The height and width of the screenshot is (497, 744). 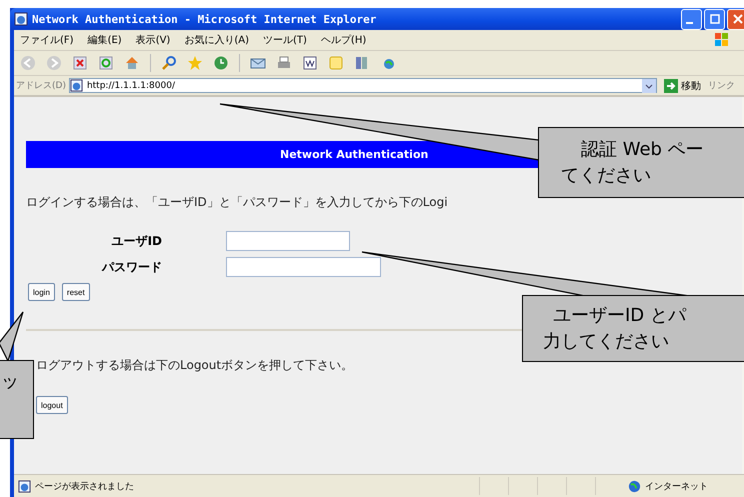 What do you see at coordinates (21, 19) in the screenshot?
I see `browser-icon` at bounding box center [21, 19].